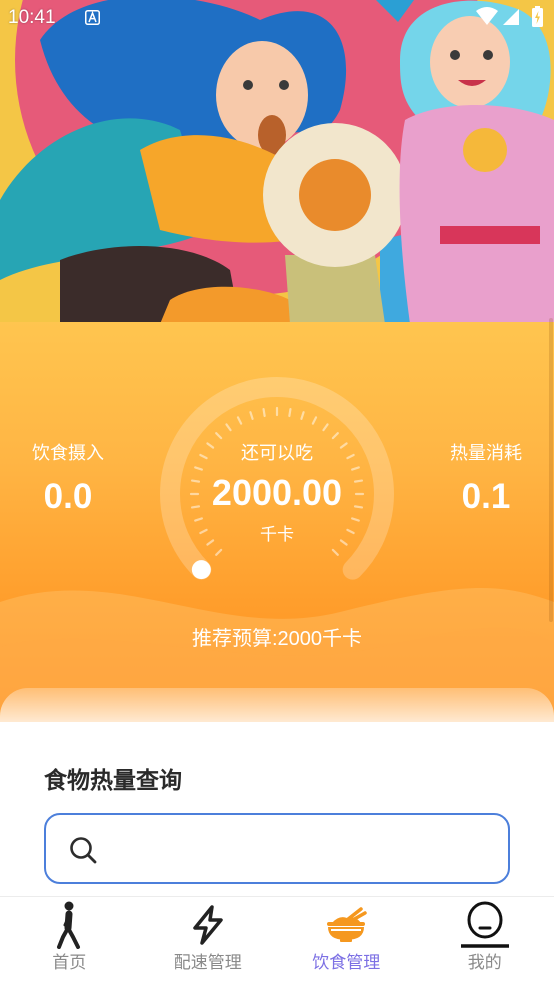 The image size is (554, 984). I want to click on remaining-stat: 还可以吃 2000.00 千卡, so click(277, 494).